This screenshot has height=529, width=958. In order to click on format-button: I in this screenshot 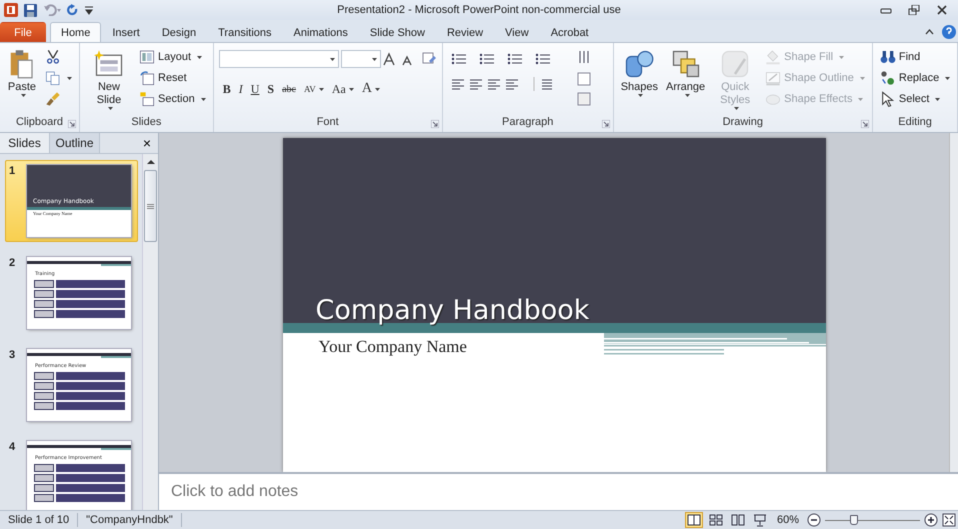, I will do `click(240, 89)`.